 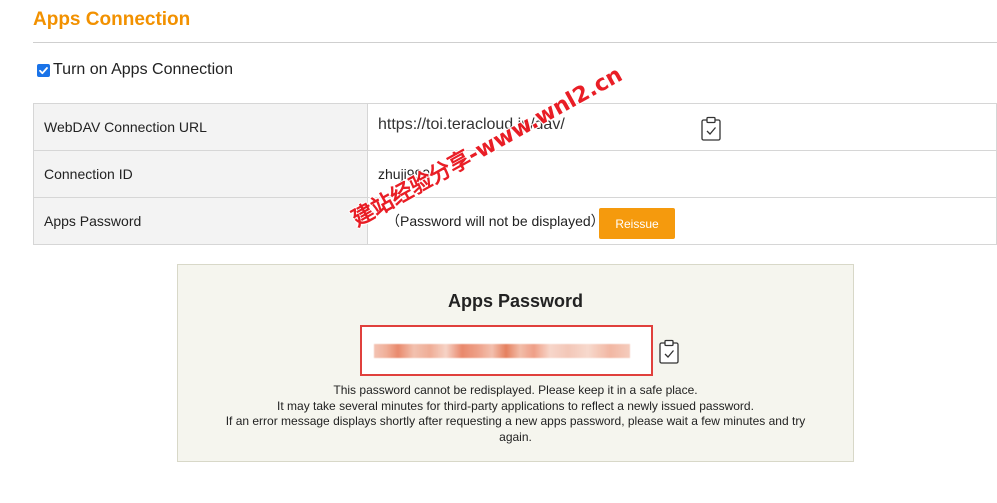 What do you see at coordinates (502, 351) in the screenshot?
I see `obscured-password` at bounding box center [502, 351].